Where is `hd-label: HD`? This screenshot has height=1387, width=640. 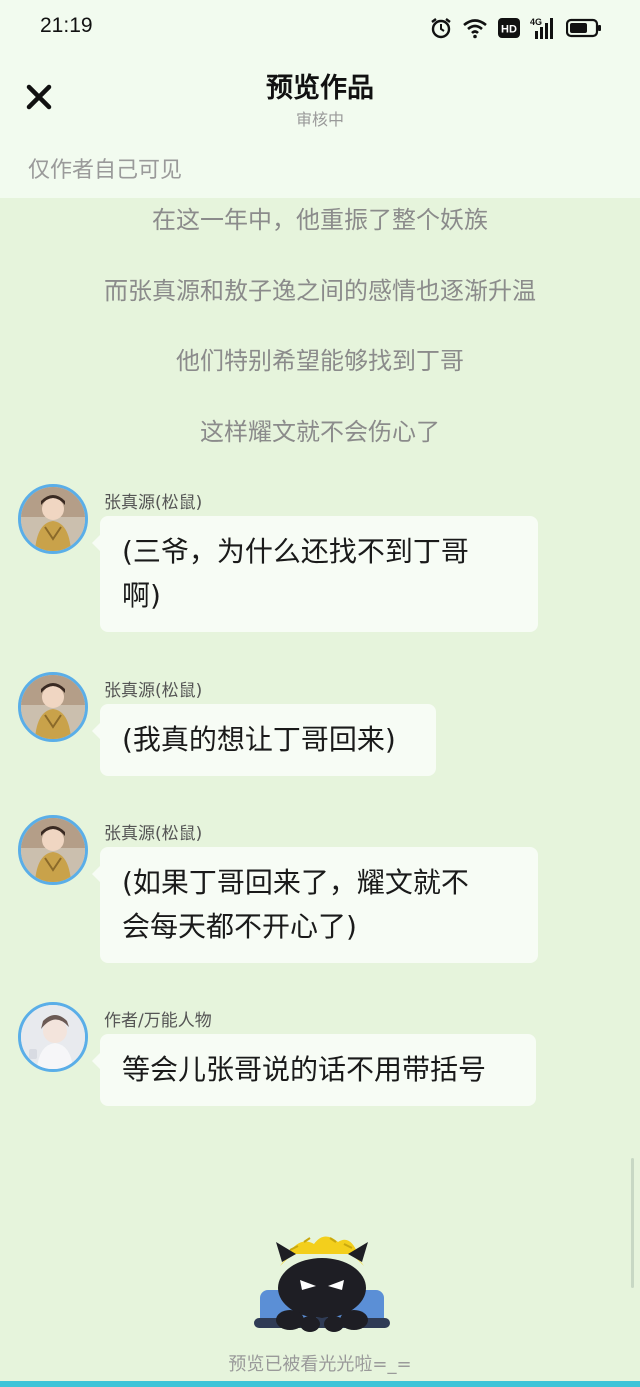 hd-label: HD is located at coordinates (509, 30).